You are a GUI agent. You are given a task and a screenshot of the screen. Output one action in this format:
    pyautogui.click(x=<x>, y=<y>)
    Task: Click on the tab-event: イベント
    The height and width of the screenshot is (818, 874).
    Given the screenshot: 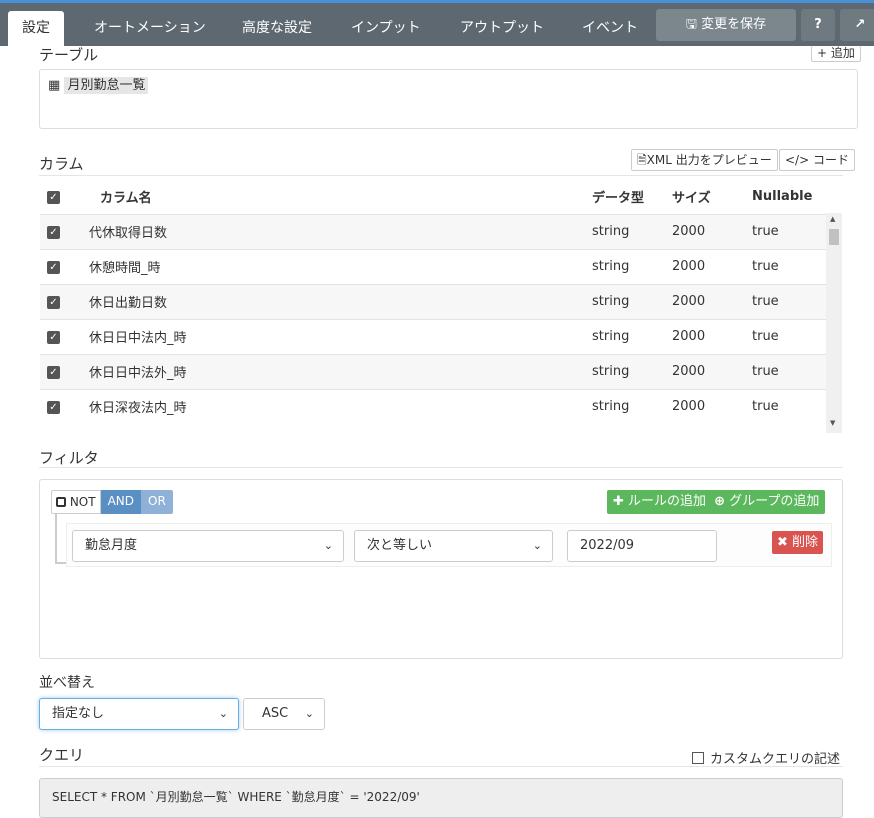 What is the action you would take?
    pyautogui.click(x=610, y=28)
    